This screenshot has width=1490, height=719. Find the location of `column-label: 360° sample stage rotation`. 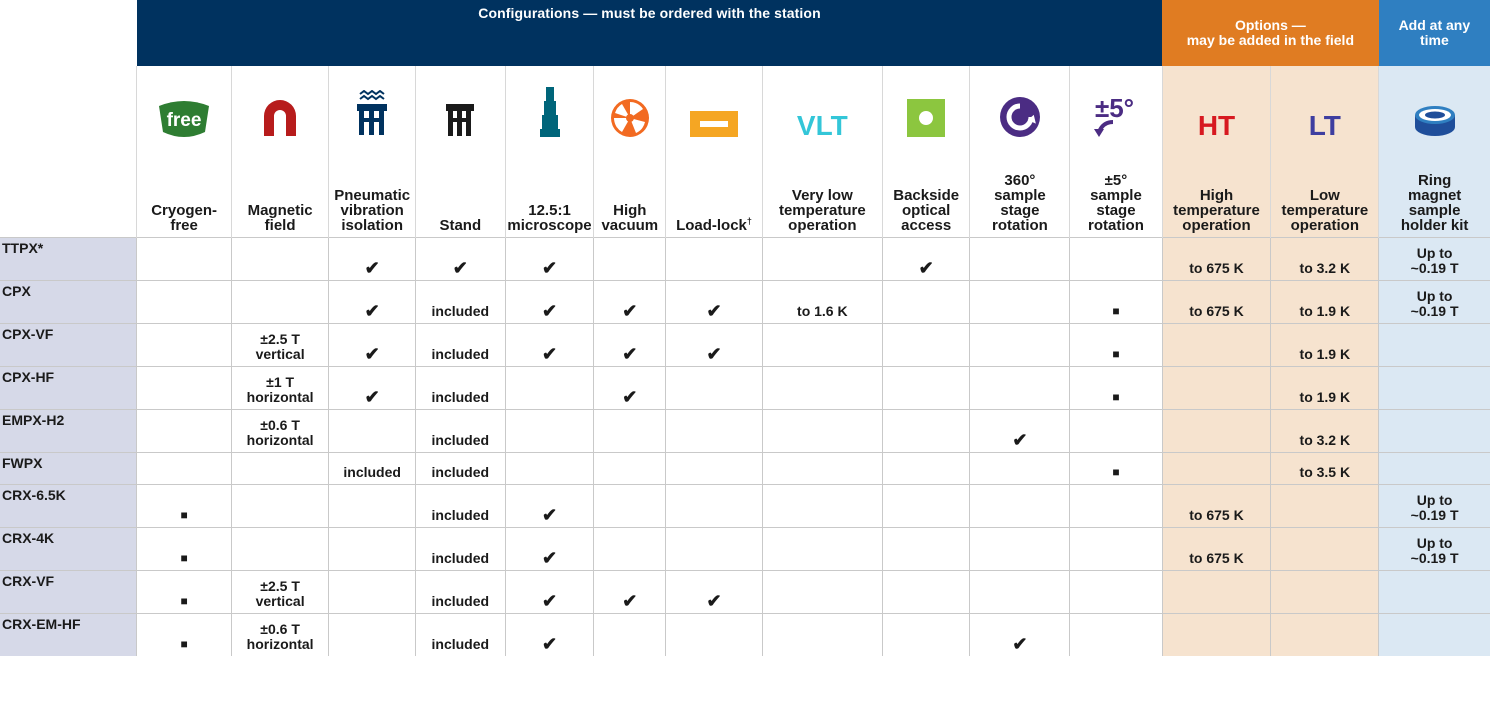

column-label: 360° sample stage rotation is located at coordinates (1019, 192).